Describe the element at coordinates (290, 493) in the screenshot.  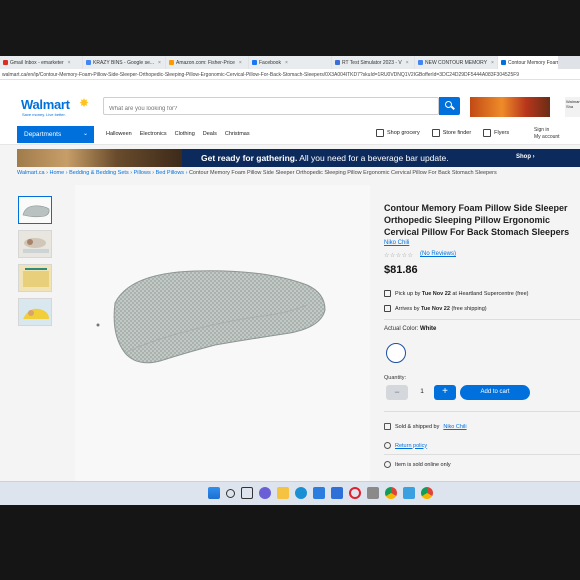
I see `windows-taskbar` at that location.